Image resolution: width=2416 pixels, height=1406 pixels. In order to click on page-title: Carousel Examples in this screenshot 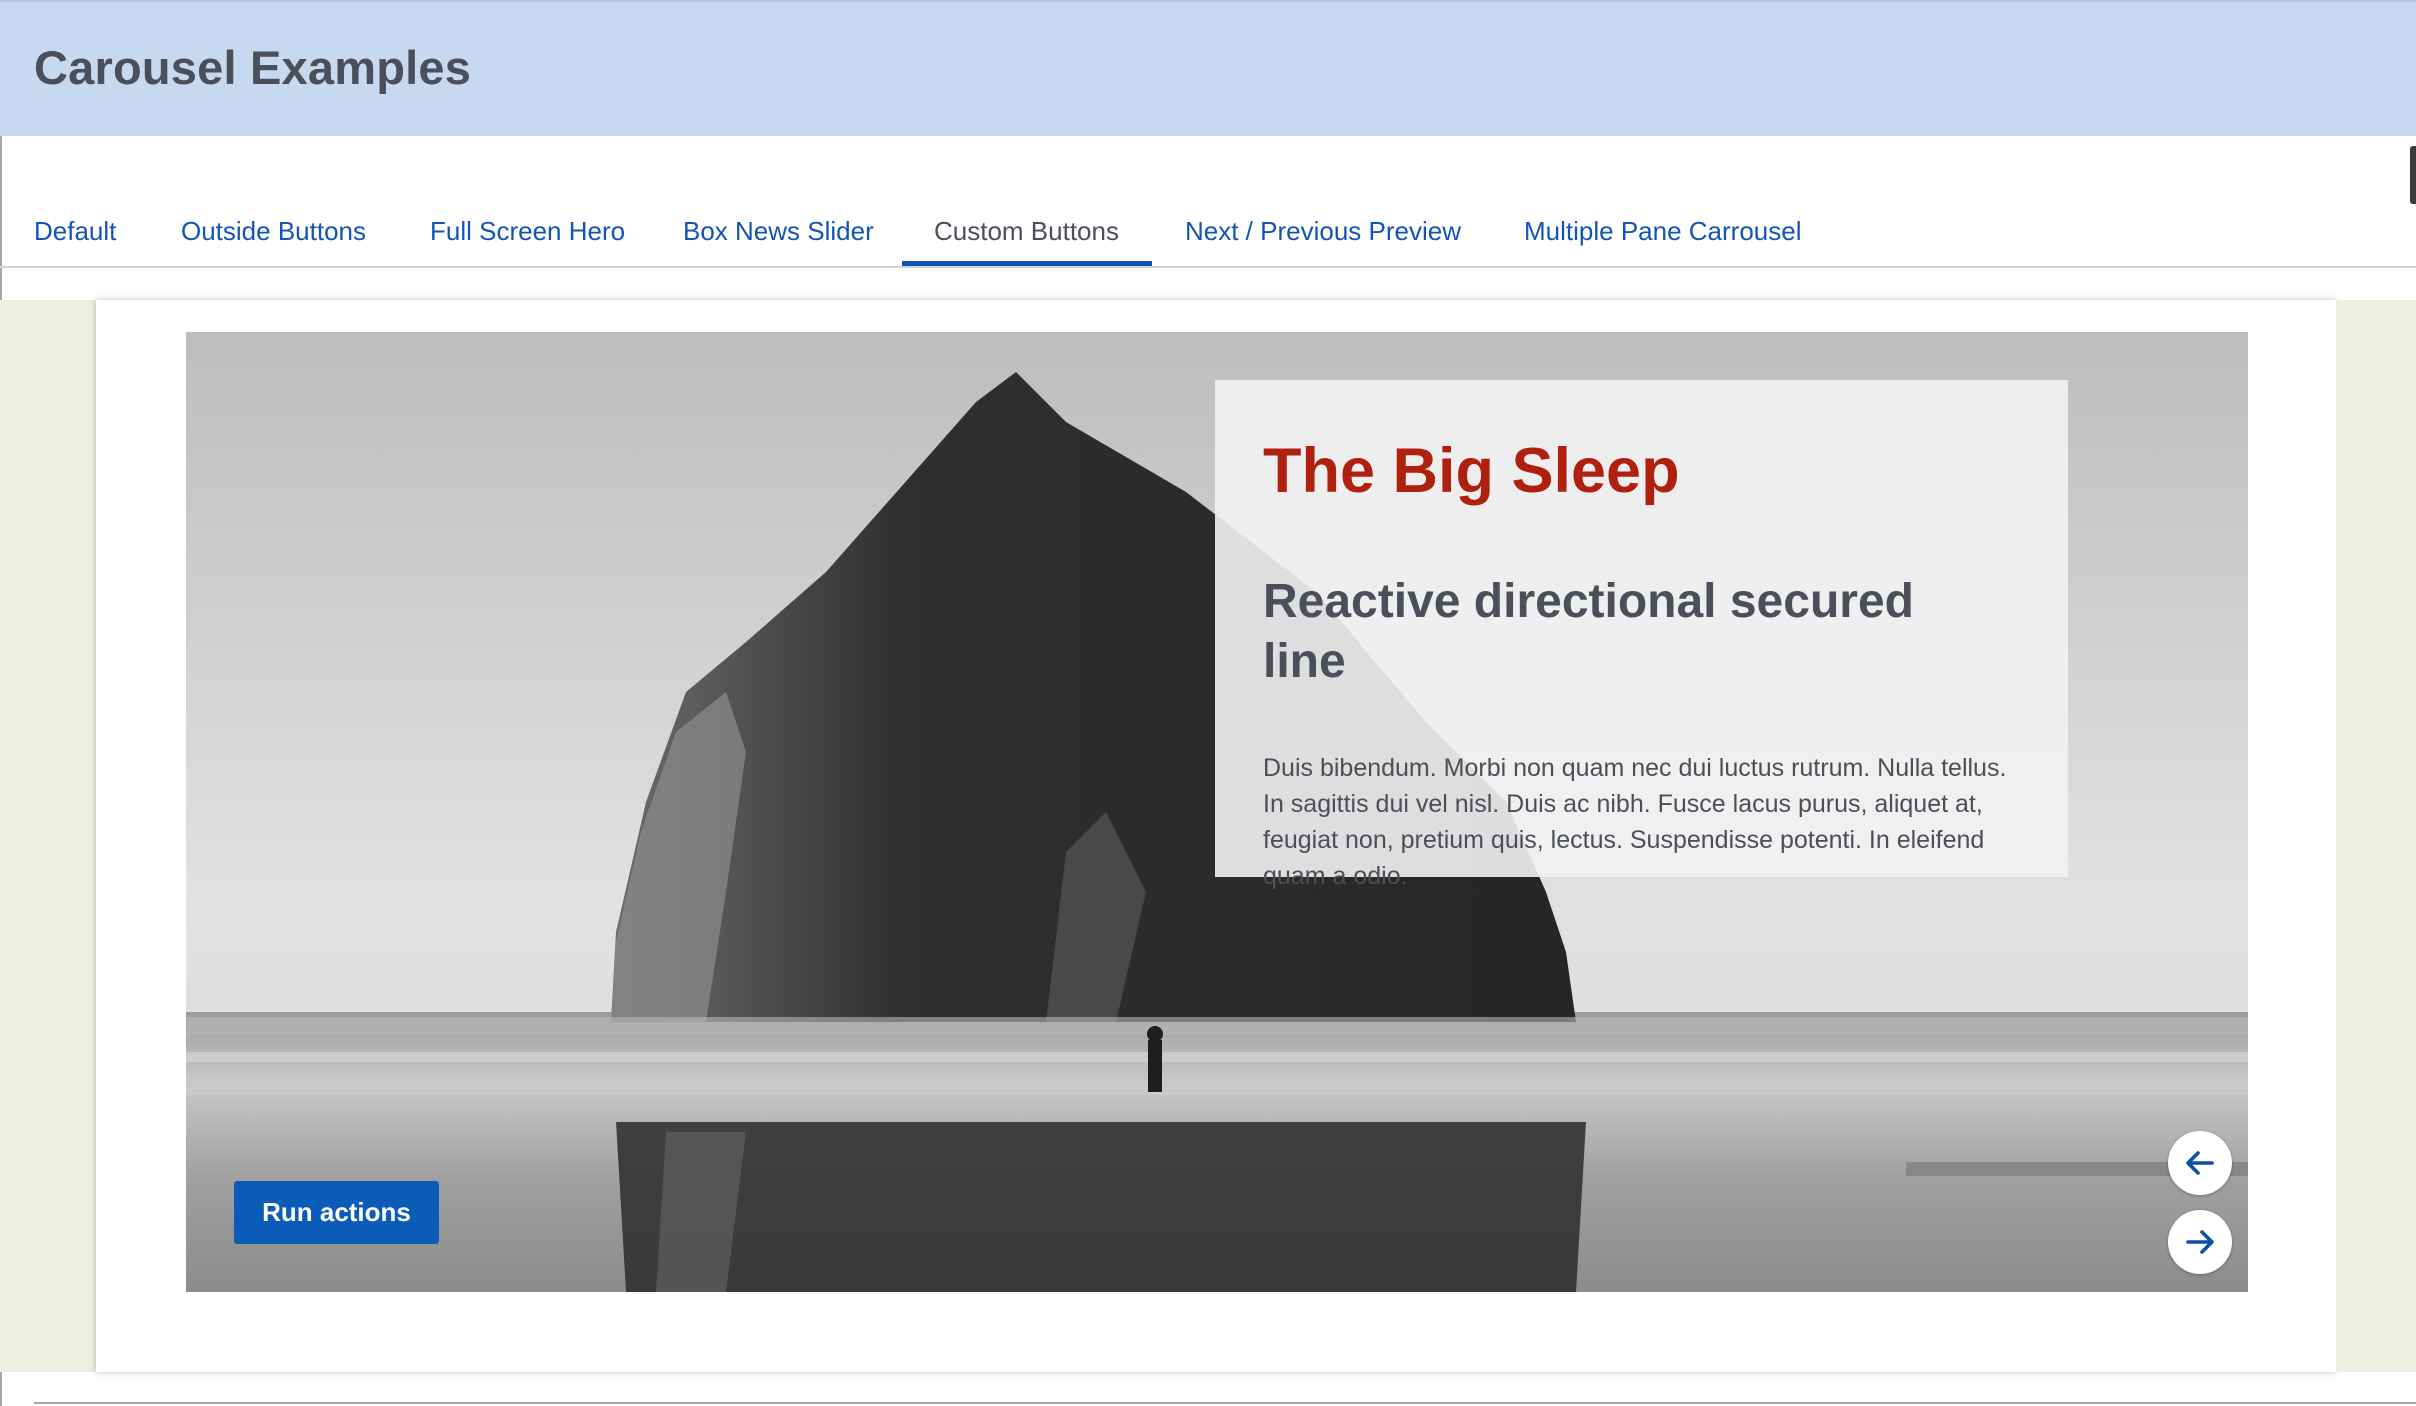, I will do `click(253, 67)`.